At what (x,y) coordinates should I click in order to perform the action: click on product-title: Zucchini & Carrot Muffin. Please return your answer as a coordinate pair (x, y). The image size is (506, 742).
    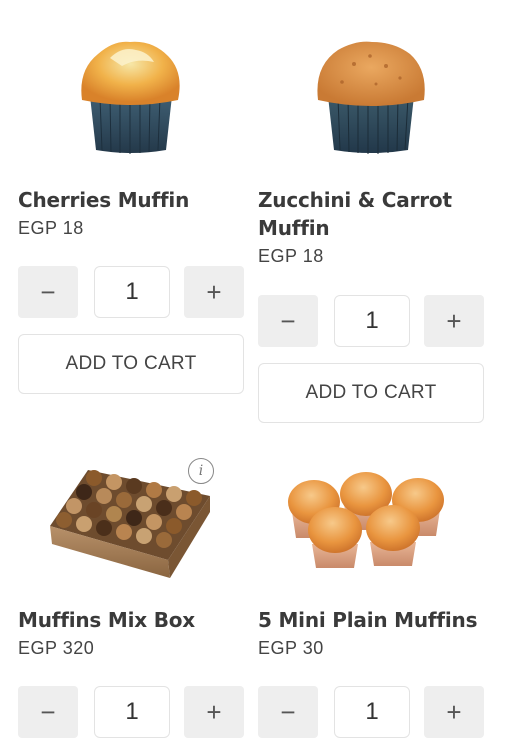
    Looking at the image, I should click on (371, 214).